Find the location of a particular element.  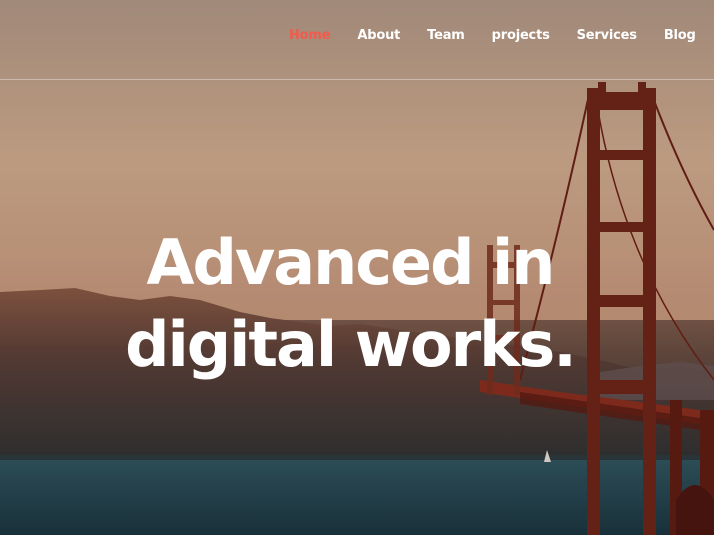

nav-menu: Home About Team projects Services Blog C is located at coordinates (501, 35).